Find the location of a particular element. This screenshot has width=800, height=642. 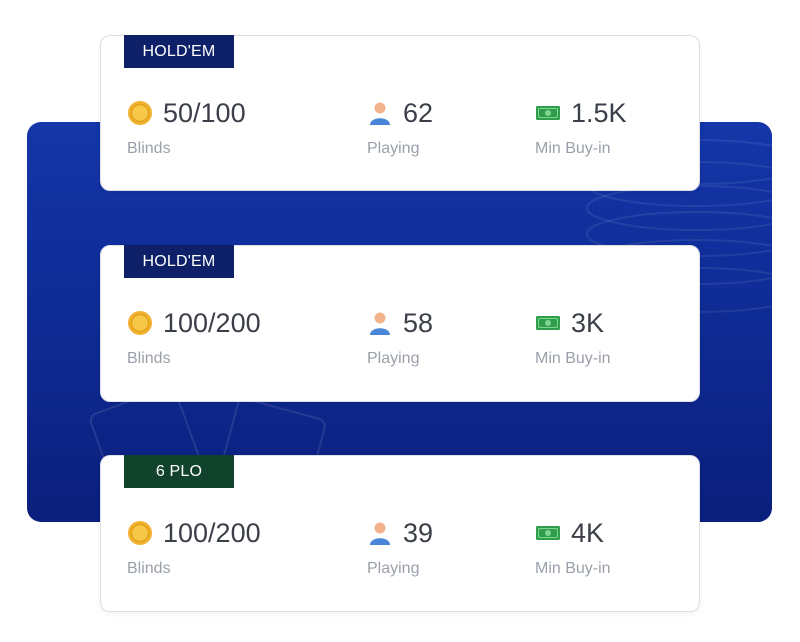

players-value: 62 is located at coordinates (418, 113).